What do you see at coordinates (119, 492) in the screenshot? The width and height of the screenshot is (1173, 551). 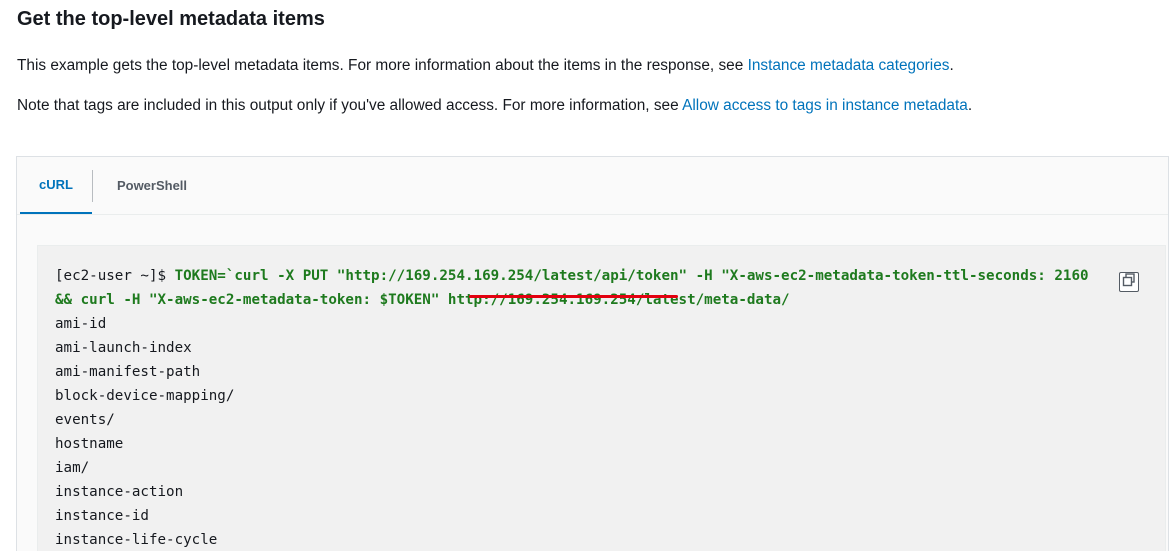 I see `output-line: instance-action` at bounding box center [119, 492].